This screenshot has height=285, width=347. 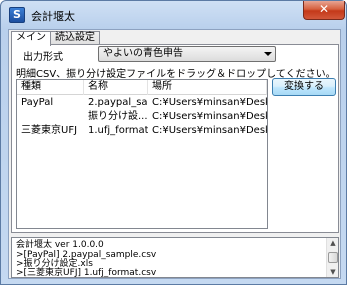 I want to click on column-header-type: 種類, so click(x=50, y=87).